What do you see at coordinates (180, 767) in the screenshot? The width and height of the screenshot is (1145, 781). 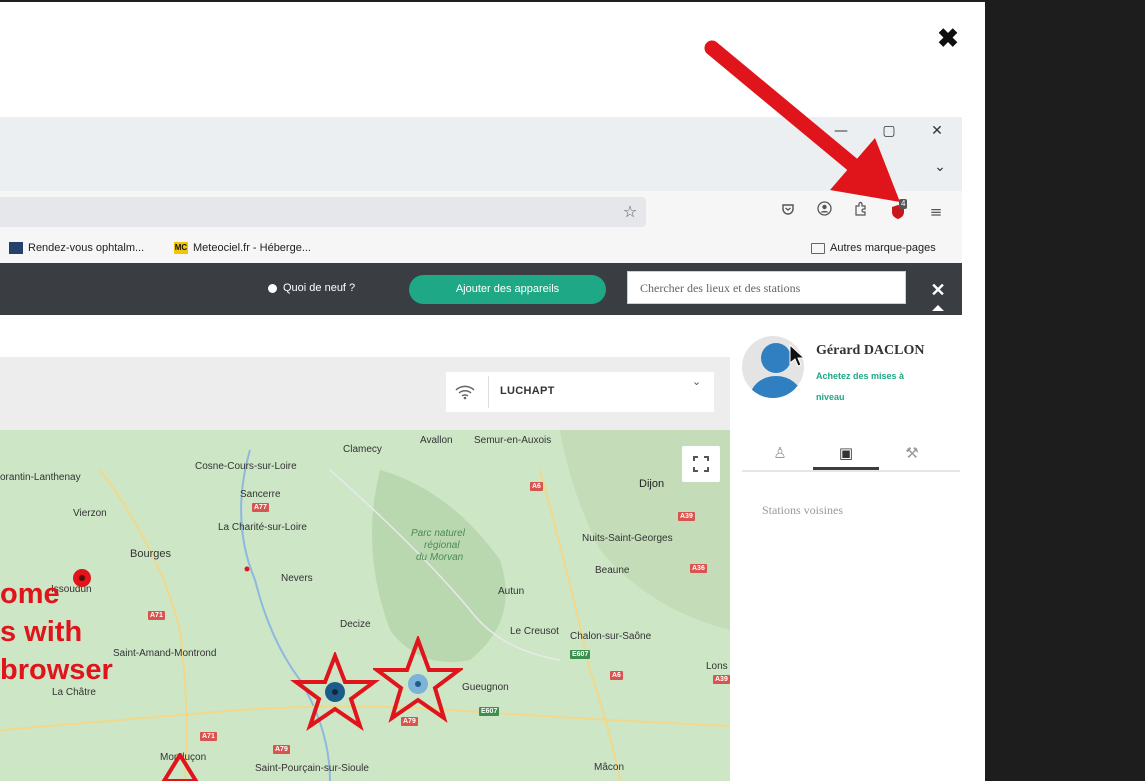 I see `triangle-annotation` at bounding box center [180, 767].